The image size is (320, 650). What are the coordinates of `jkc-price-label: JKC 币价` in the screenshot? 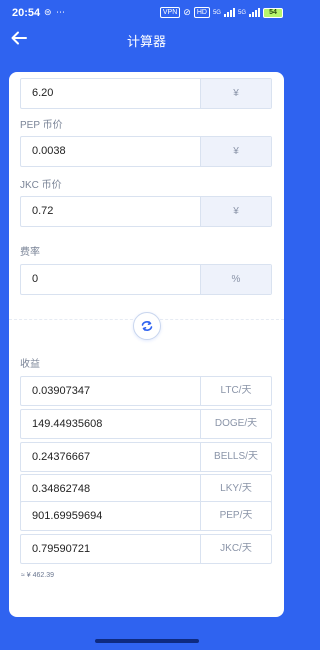 It's located at (41, 185).